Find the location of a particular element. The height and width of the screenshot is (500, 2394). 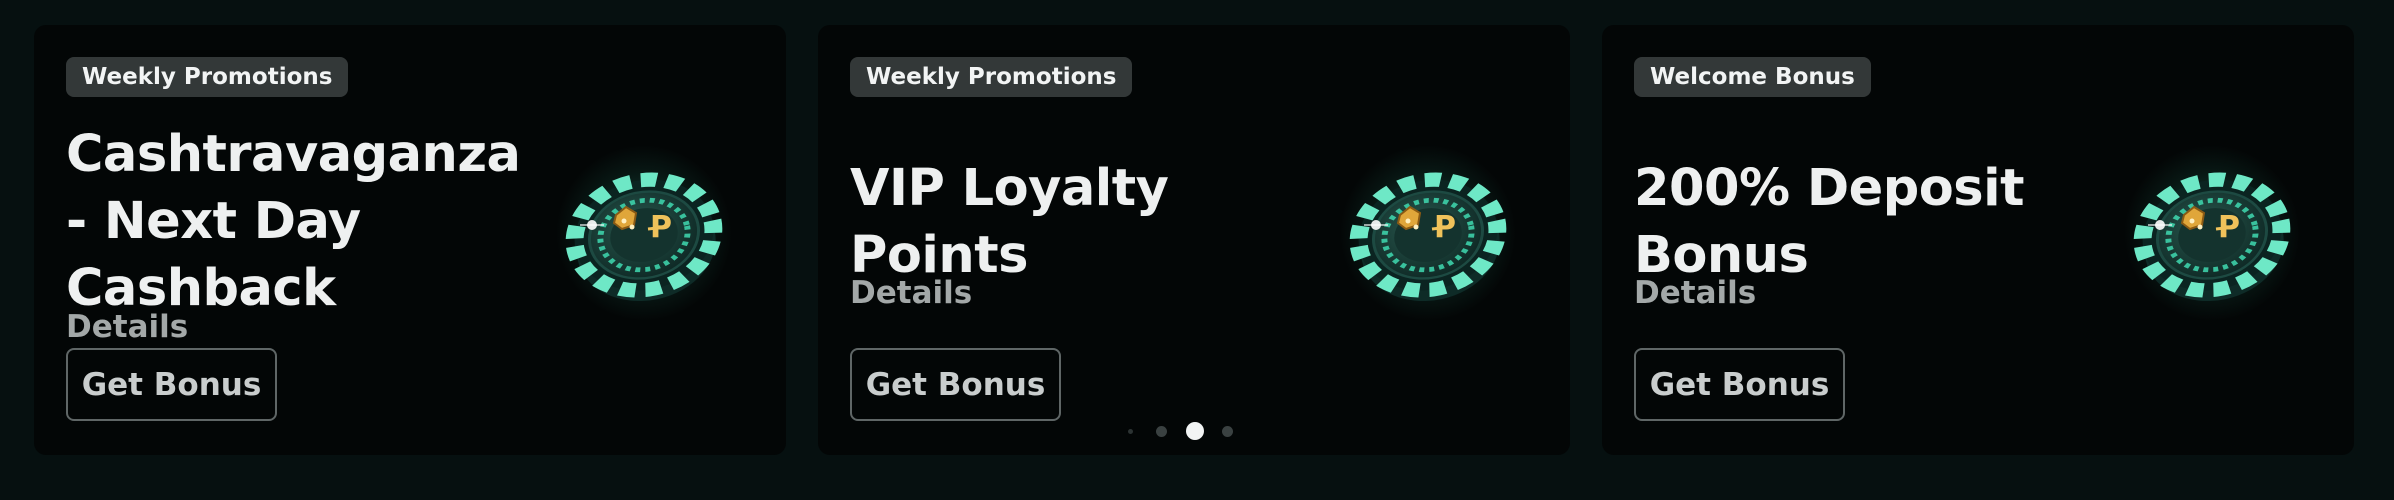

promo-title: VIP Loyalty Points is located at coordinates (1009, 222).